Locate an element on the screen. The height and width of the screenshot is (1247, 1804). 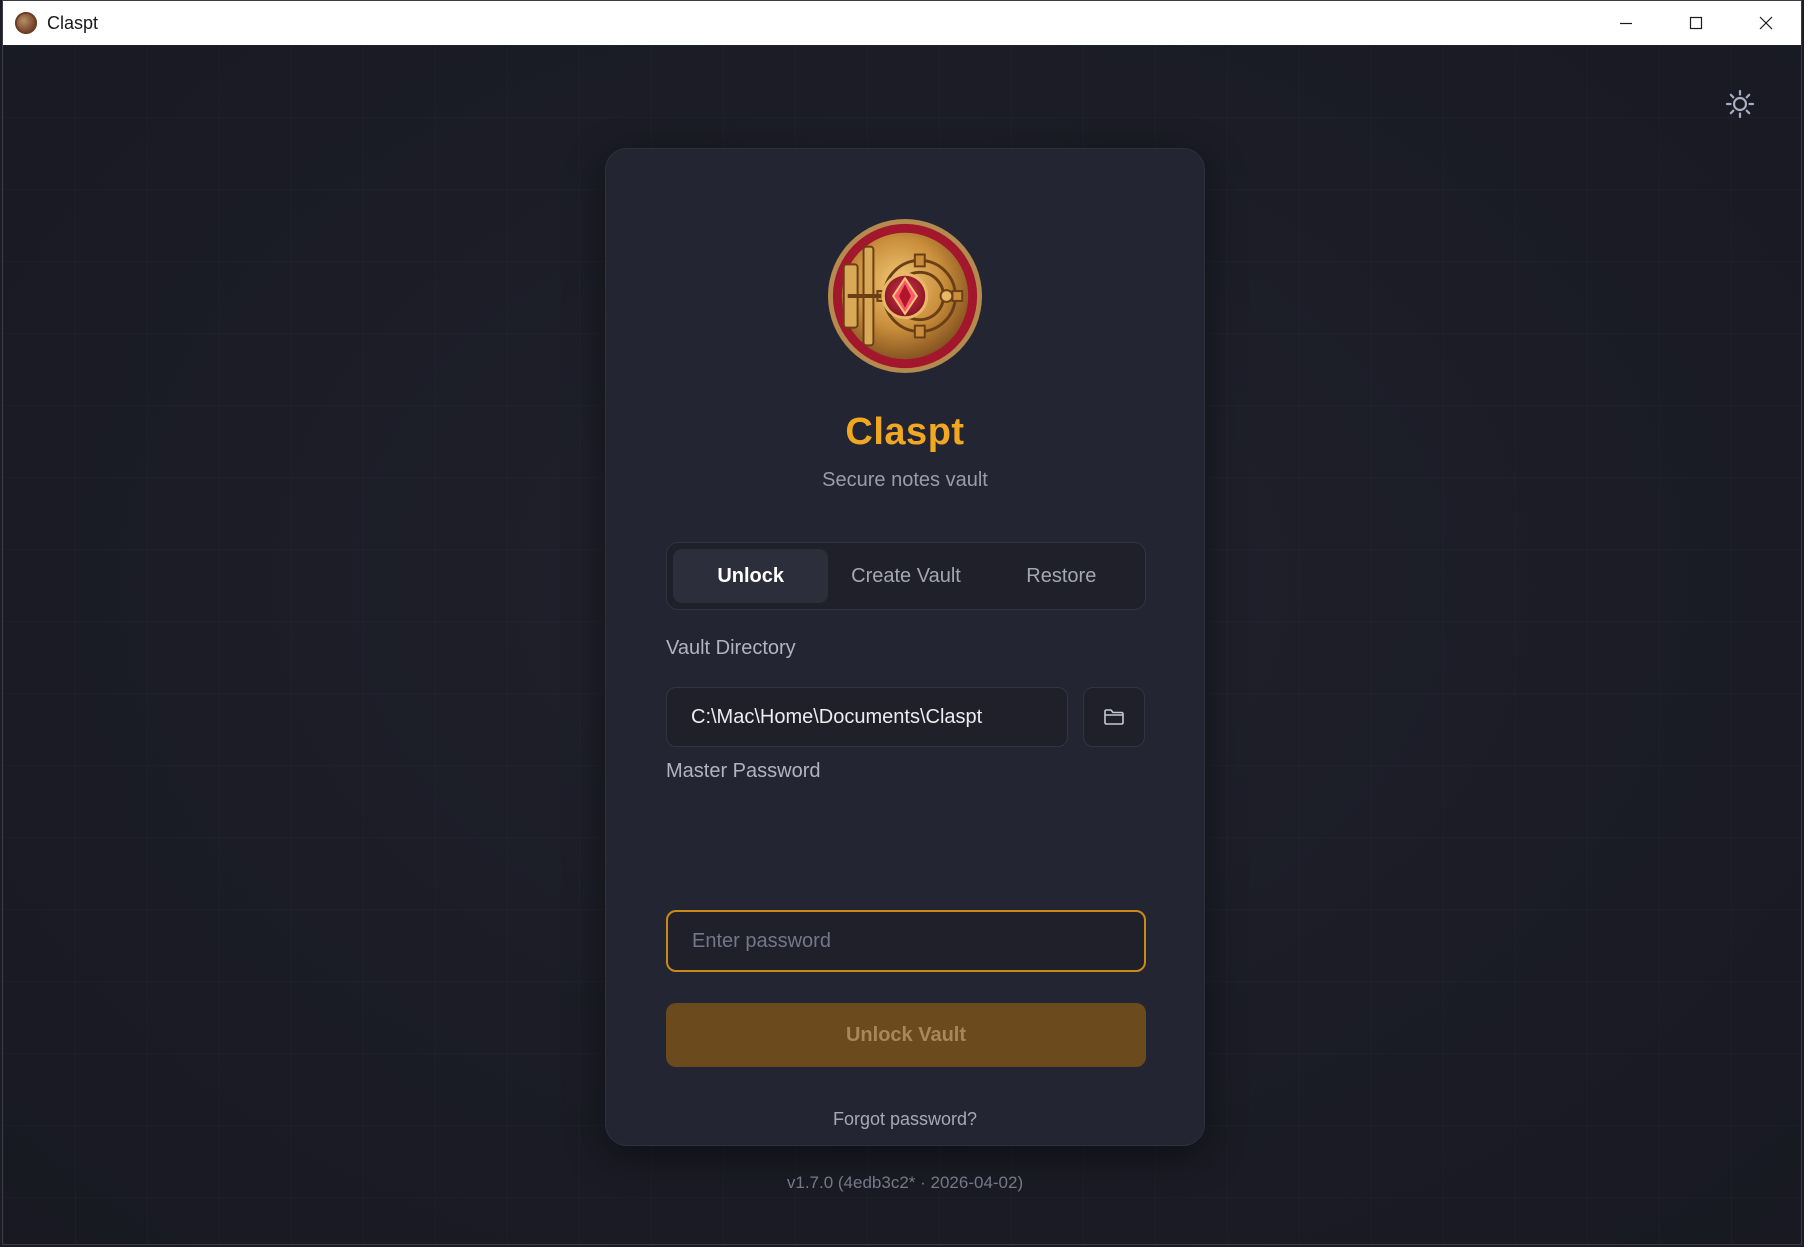
close-button is located at coordinates (1766, 23).